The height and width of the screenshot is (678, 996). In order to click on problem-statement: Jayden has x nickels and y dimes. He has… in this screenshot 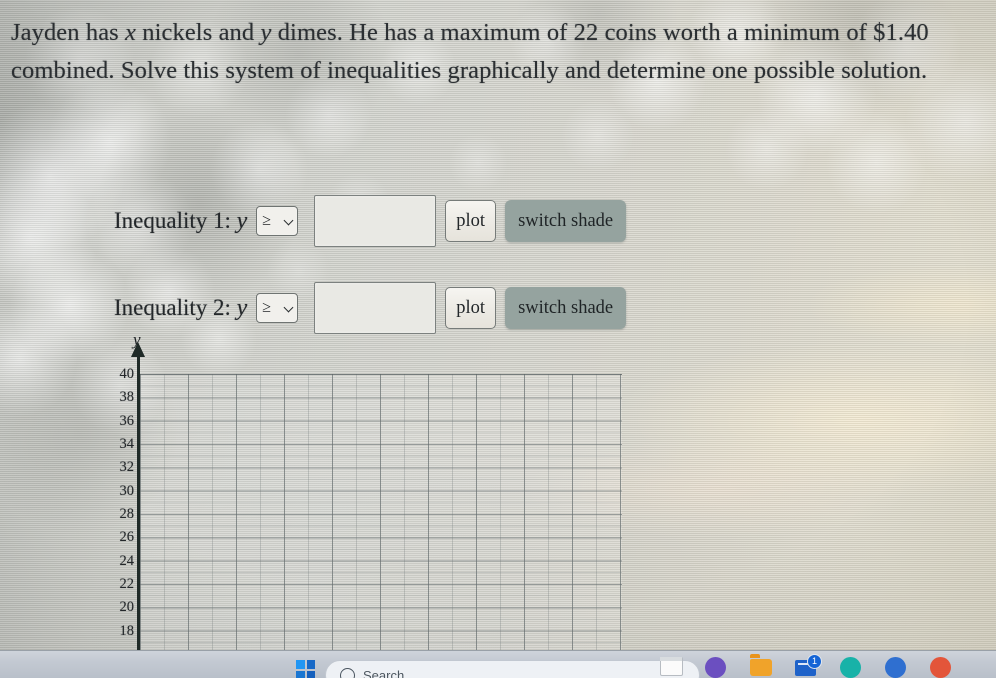, I will do `click(498, 52)`.